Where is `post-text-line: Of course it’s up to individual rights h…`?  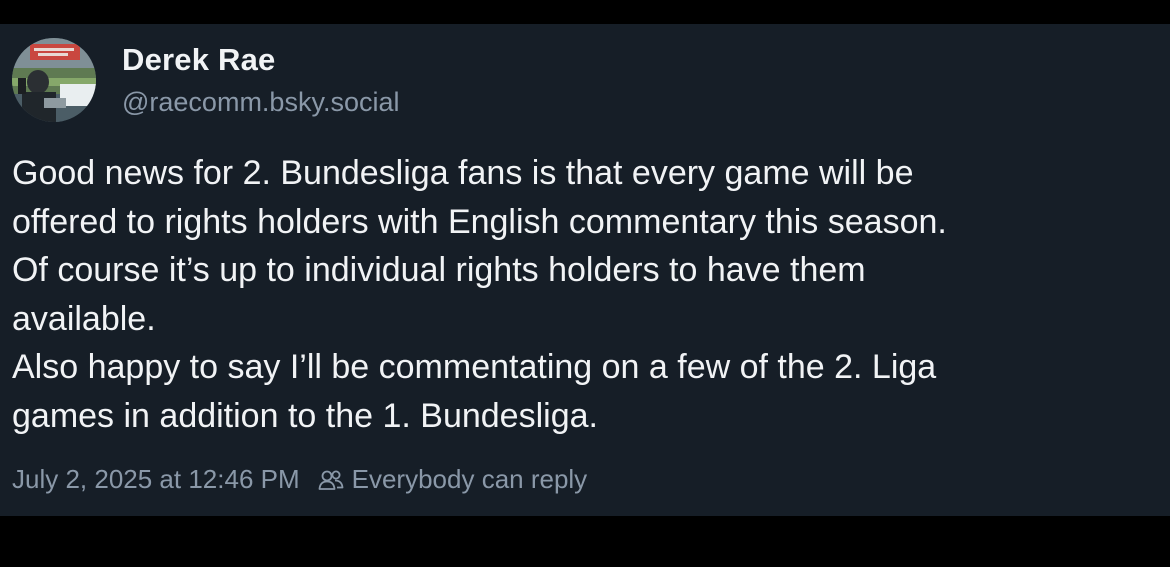
post-text-line: Of course it’s up to individual rights h… is located at coordinates (439, 270).